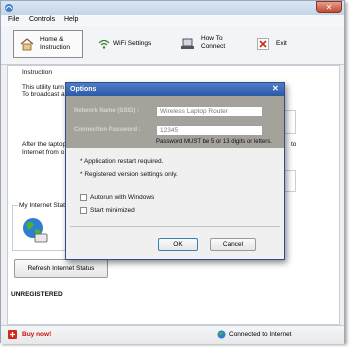 This screenshot has height=347, width=350. What do you see at coordinates (221, 334) in the screenshot?
I see `connection-globe-icon` at bounding box center [221, 334].